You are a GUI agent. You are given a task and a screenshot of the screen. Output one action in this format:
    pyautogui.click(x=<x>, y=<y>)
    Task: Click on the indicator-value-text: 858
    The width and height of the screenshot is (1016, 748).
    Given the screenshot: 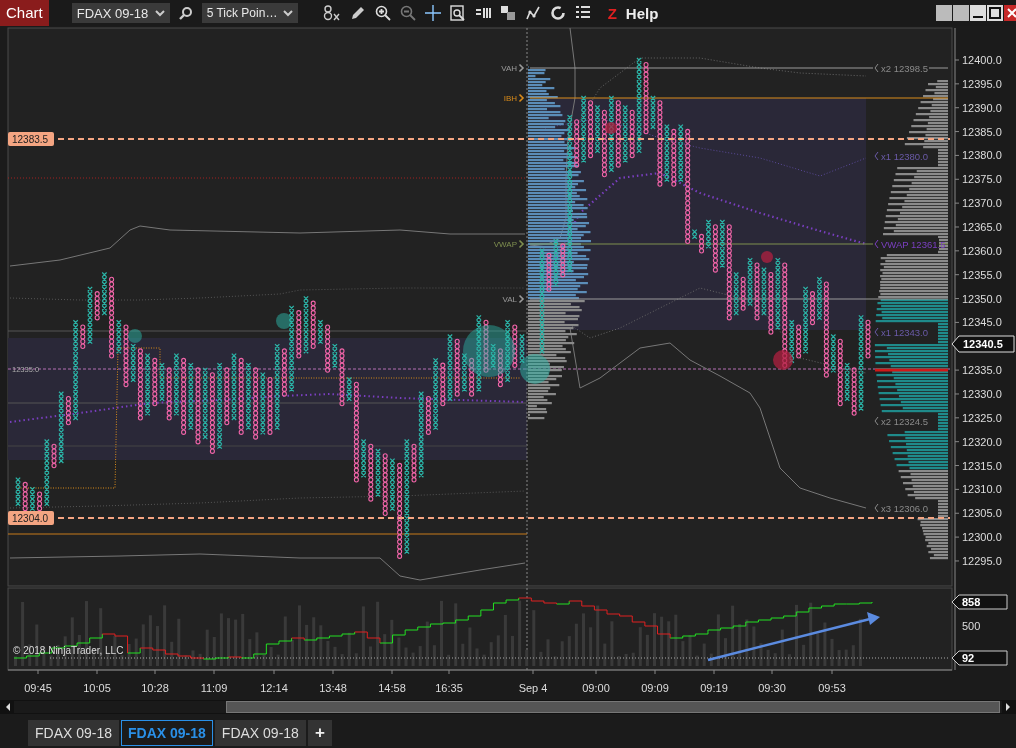 What is the action you would take?
    pyautogui.click(x=971, y=602)
    